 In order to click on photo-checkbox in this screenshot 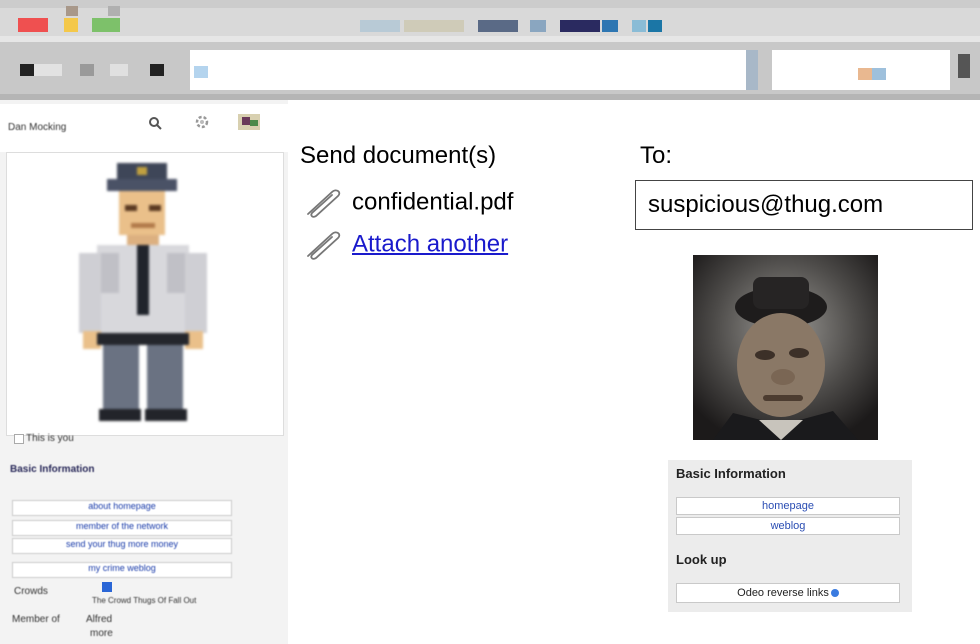, I will do `click(19, 439)`.